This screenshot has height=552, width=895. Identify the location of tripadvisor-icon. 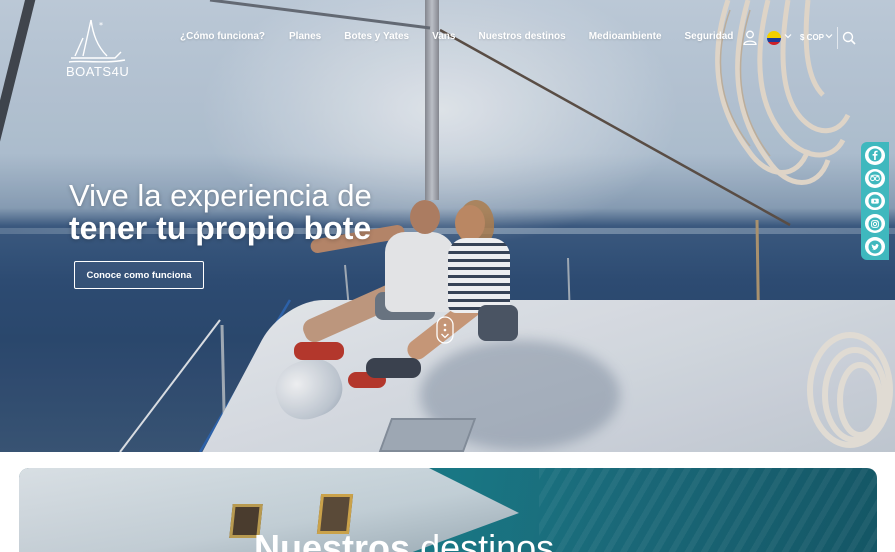
(875, 178).